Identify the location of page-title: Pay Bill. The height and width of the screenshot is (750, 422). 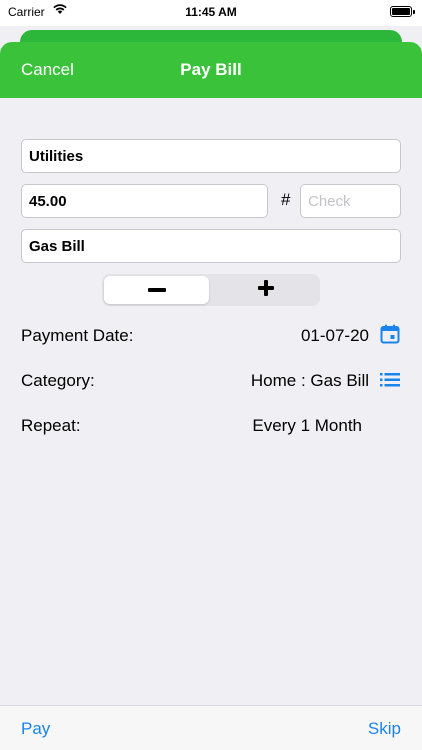
(211, 69).